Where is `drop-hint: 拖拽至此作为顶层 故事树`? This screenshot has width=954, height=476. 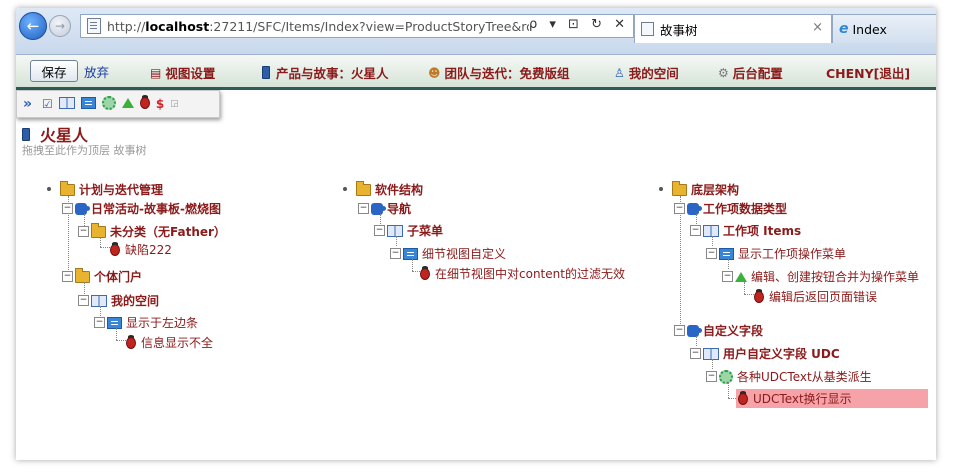 drop-hint: 拖拽至此作为顶层 故事树 is located at coordinates (84, 150).